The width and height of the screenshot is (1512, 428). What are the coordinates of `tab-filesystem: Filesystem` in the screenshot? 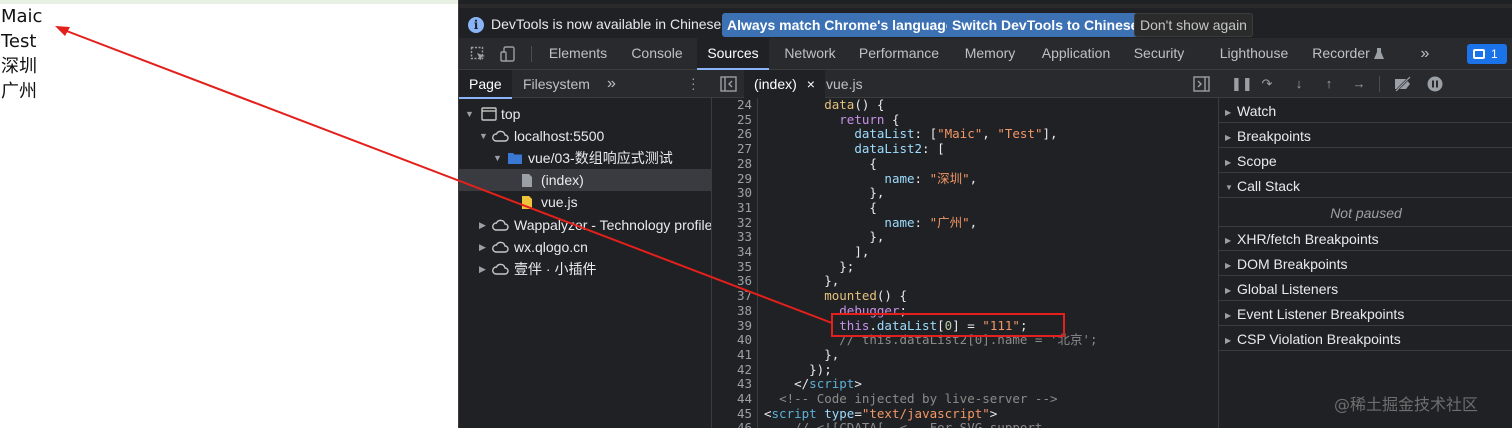 It's located at (556, 84).